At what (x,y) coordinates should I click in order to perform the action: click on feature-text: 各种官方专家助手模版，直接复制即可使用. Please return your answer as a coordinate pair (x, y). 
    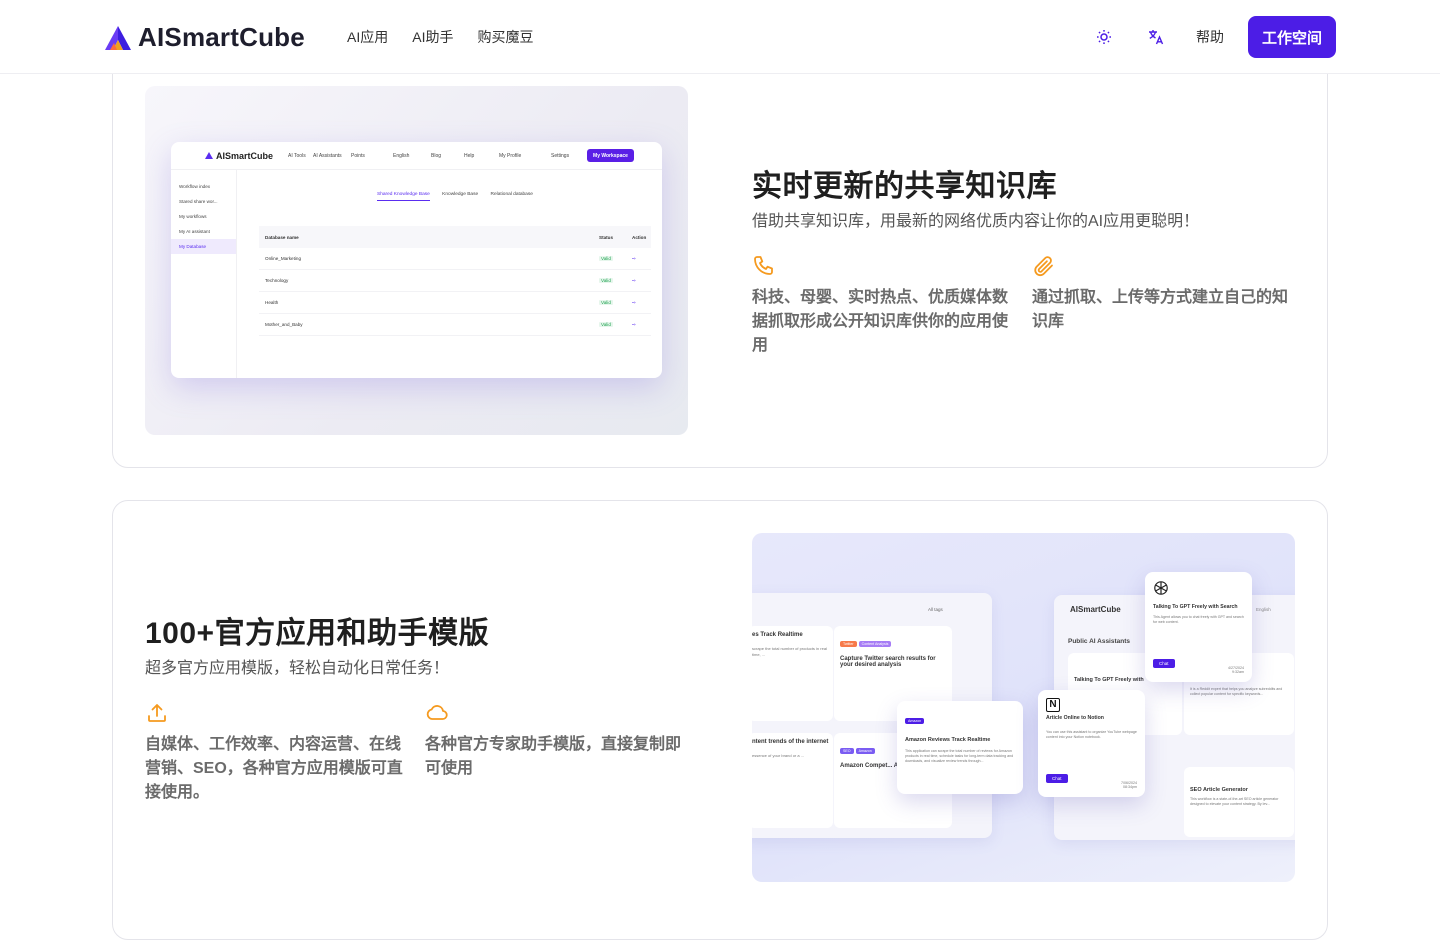
    Looking at the image, I should click on (553, 756).